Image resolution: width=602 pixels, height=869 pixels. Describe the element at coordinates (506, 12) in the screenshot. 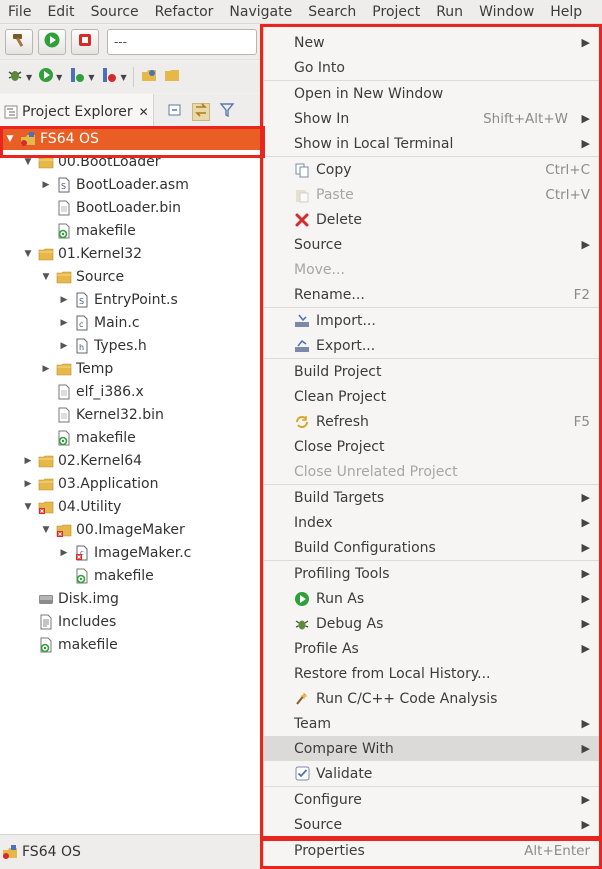

I see `menu-window: Window` at that location.